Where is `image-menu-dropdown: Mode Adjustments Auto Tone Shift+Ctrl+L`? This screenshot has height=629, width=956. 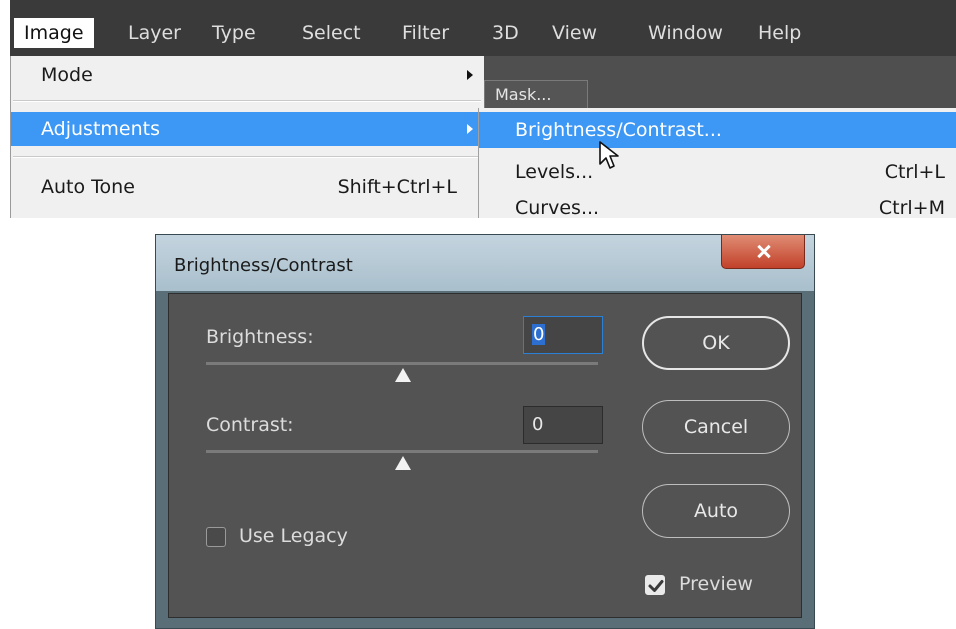
image-menu-dropdown: Mode Adjustments Auto Tone Shift+Ctrl+L is located at coordinates (247, 137).